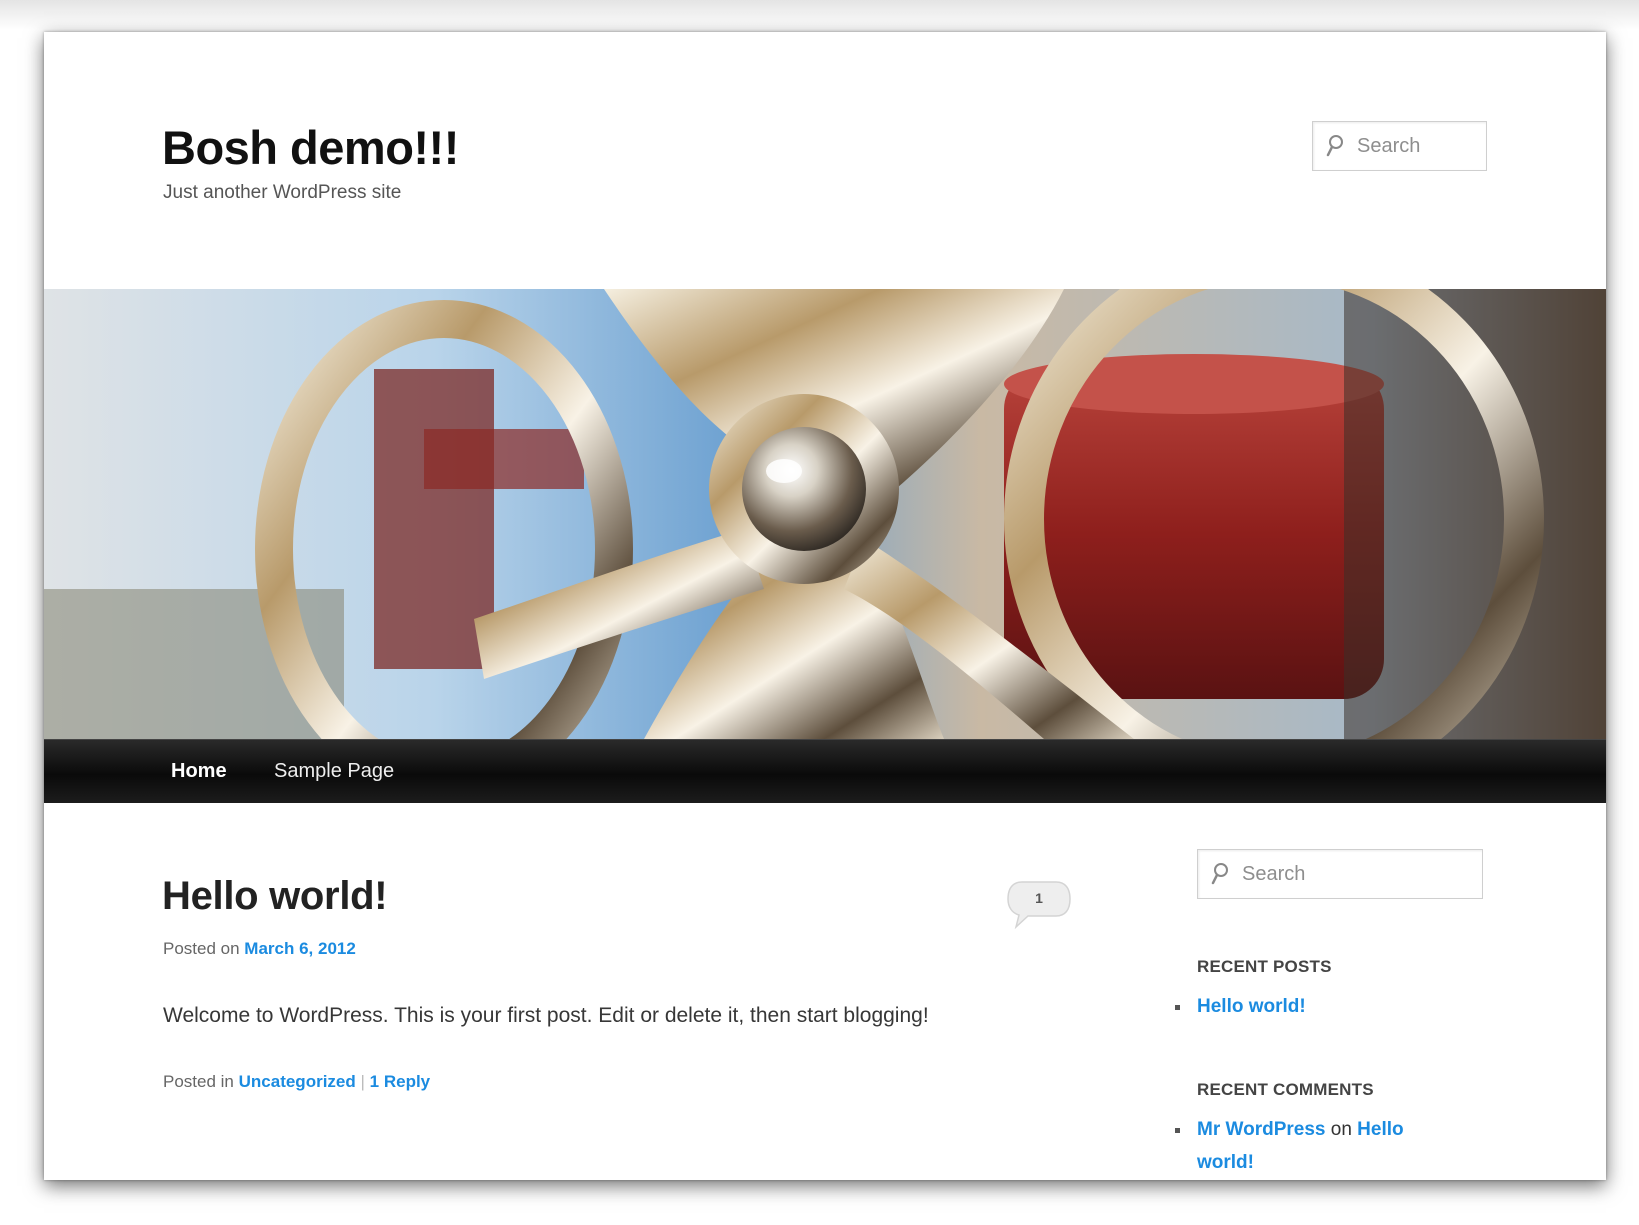 This screenshot has height=1225, width=1639. What do you see at coordinates (282, 192) in the screenshot?
I see `site-description: Just another WordPress site` at bounding box center [282, 192].